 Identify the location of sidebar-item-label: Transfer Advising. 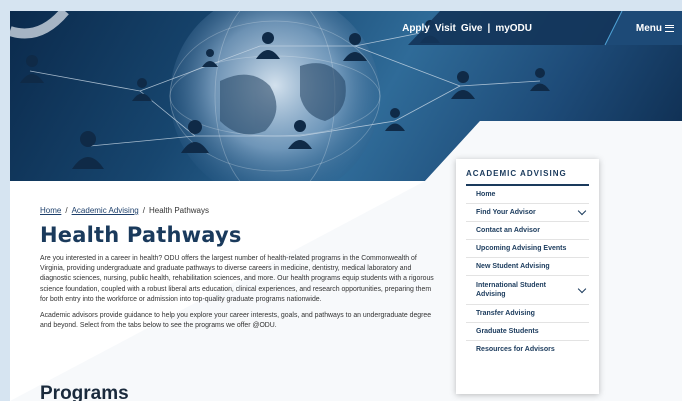
(505, 313).